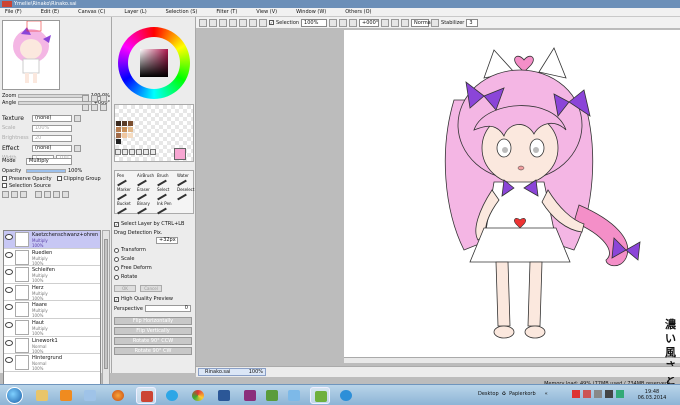  I want to click on texture-brightness-field: 20, so click(52, 138).